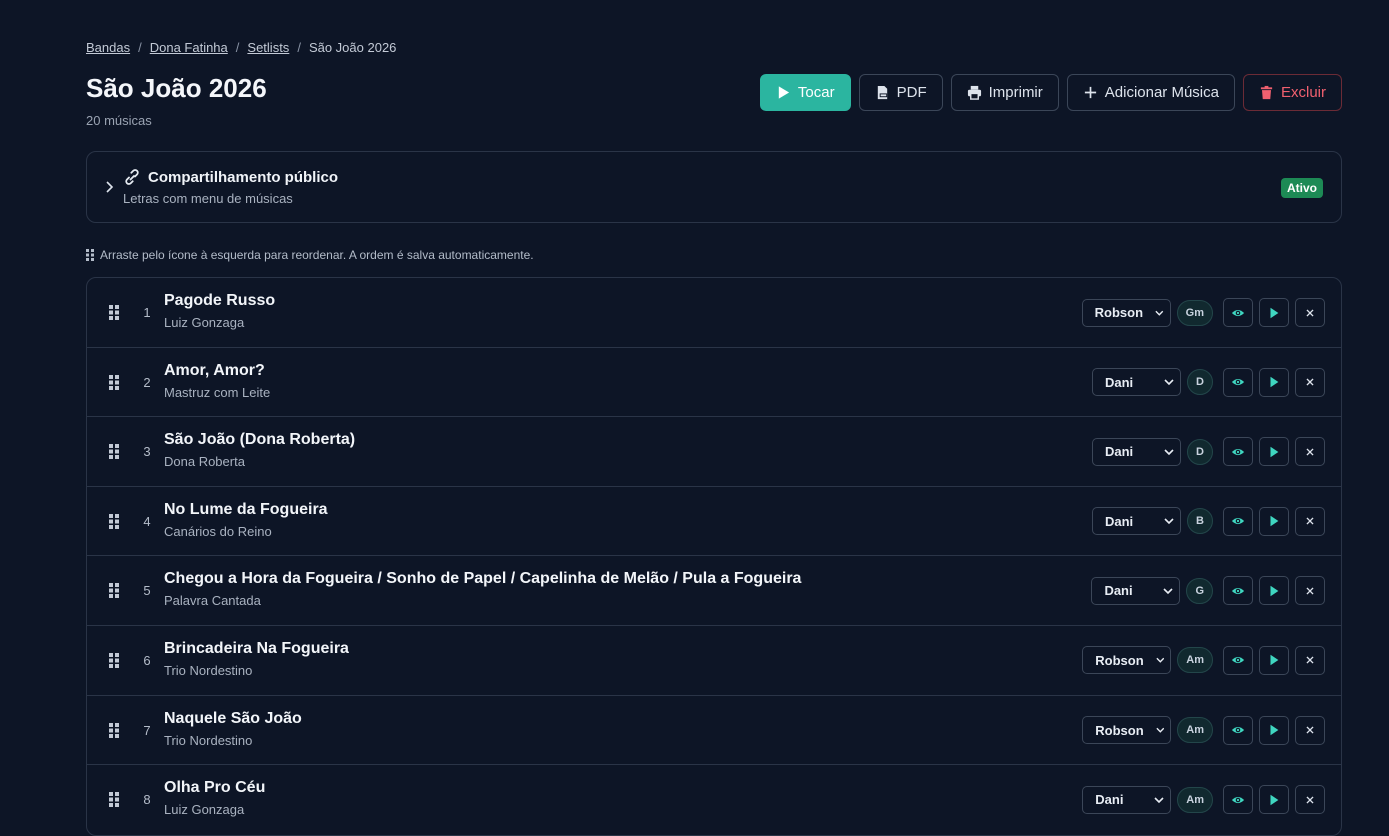  What do you see at coordinates (217, 392) in the screenshot?
I see `song-artist: Mastruz com Leite` at bounding box center [217, 392].